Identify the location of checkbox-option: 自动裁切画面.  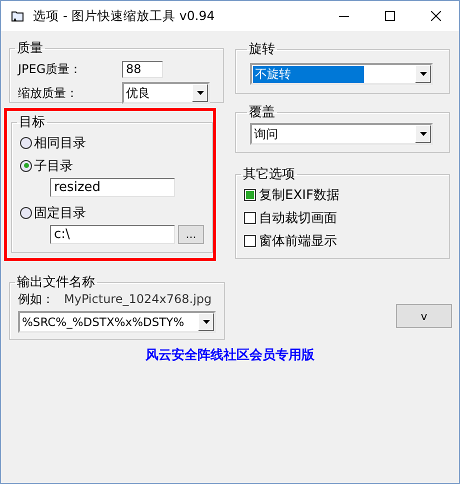
(342, 217).